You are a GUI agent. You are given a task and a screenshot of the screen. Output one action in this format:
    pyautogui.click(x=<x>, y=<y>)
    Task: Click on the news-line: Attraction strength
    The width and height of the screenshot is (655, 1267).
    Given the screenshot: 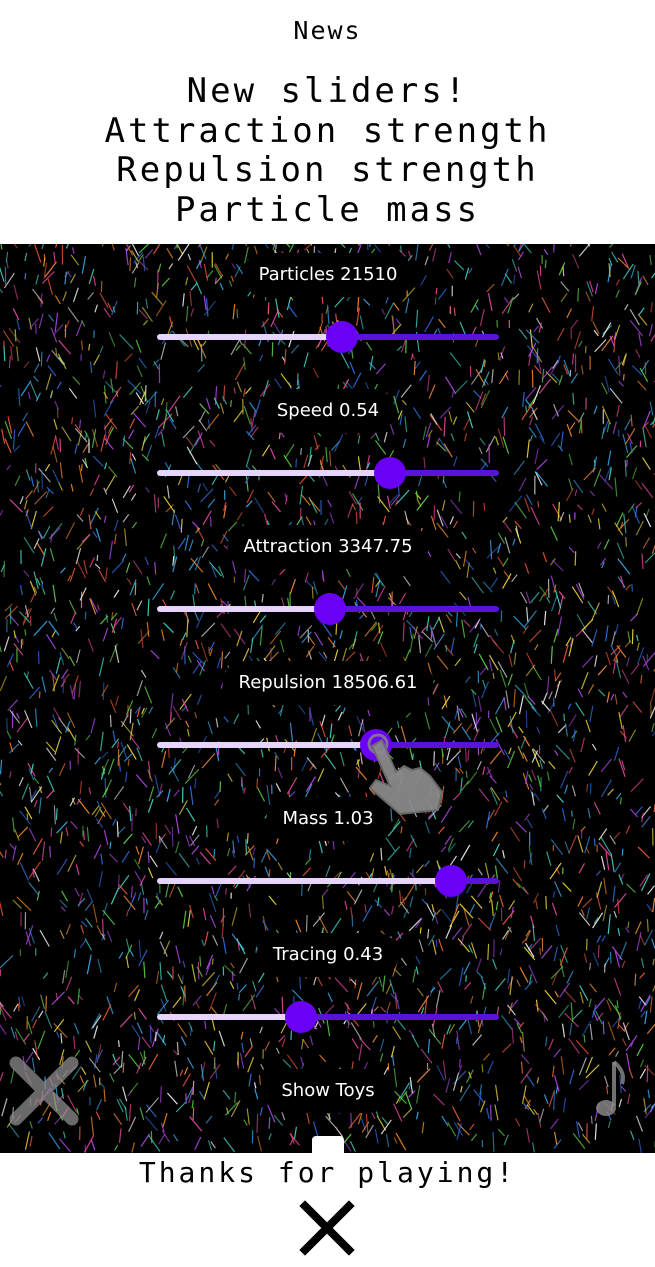 What is the action you would take?
    pyautogui.click(x=327, y=130)
    